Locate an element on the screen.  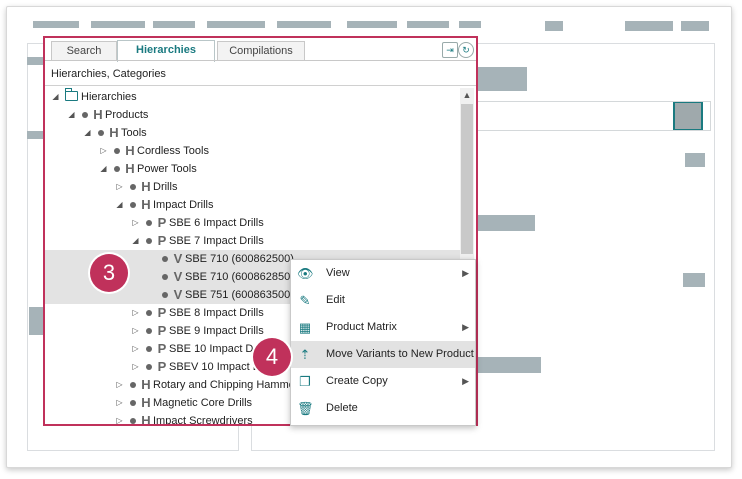
move-variants-icon: ⇡ is located at coordinates (305, 354).